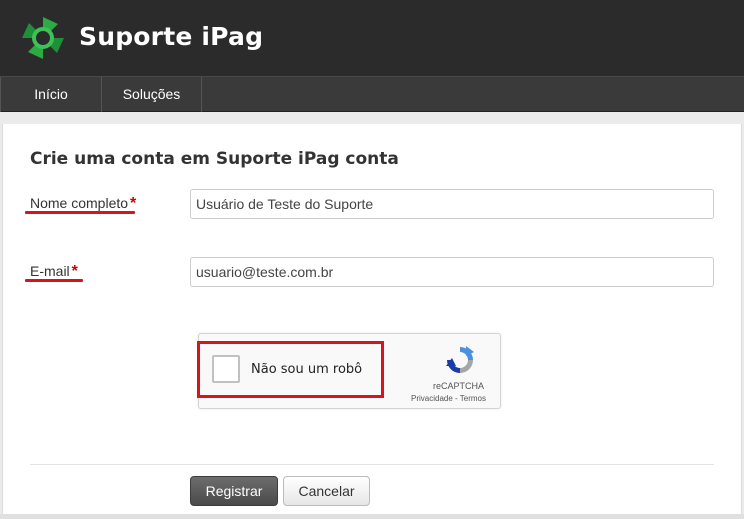  Describe the element at coordinates (448, 398) in the screenshot. I see `recaptcha-links: Privacidade - Termos` at that location.